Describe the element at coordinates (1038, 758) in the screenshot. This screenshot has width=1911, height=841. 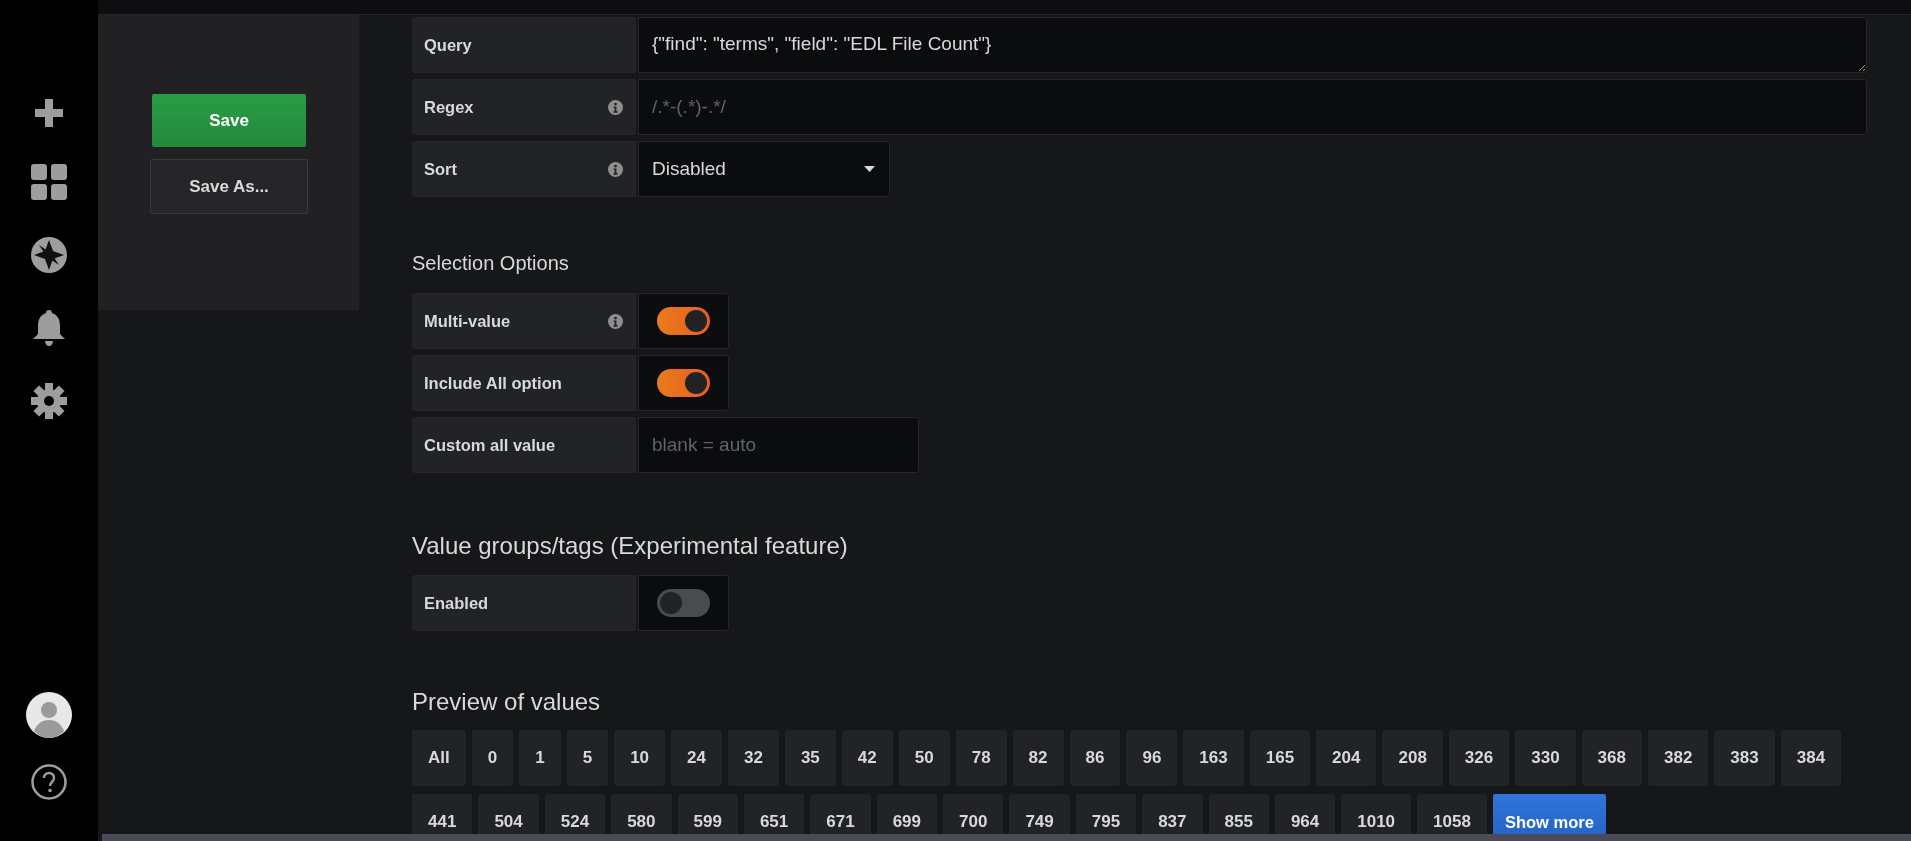
I see `value-chip: 82` at that location.